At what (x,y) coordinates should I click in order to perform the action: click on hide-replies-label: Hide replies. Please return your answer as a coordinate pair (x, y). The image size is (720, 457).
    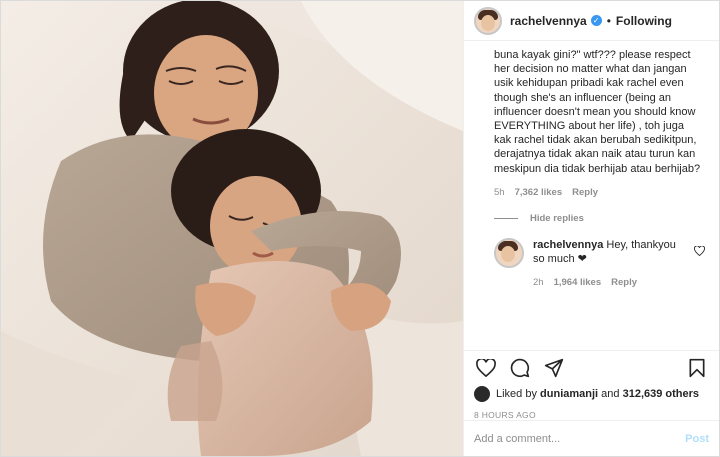
    Looking at the image, I should click on (557, 218).